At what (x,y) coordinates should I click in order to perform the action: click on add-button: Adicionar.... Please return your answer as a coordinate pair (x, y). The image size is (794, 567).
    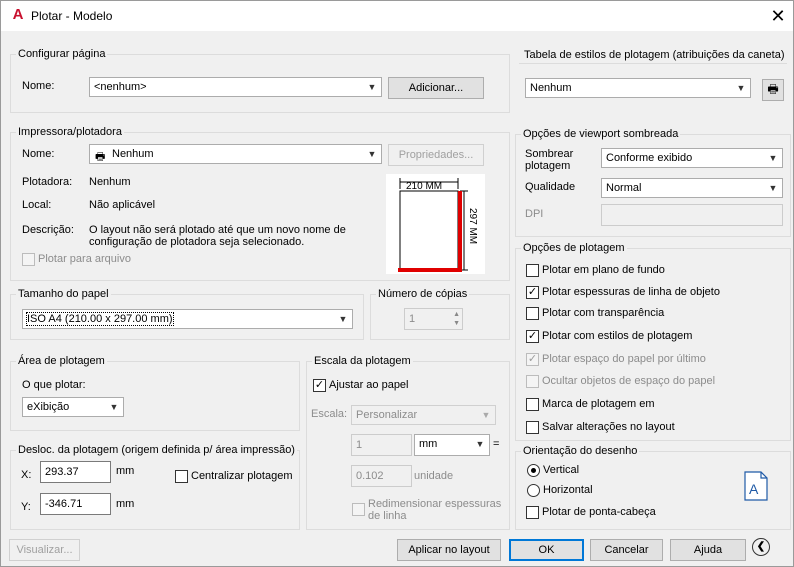
    Looking at the image, I should click on (436, 88).